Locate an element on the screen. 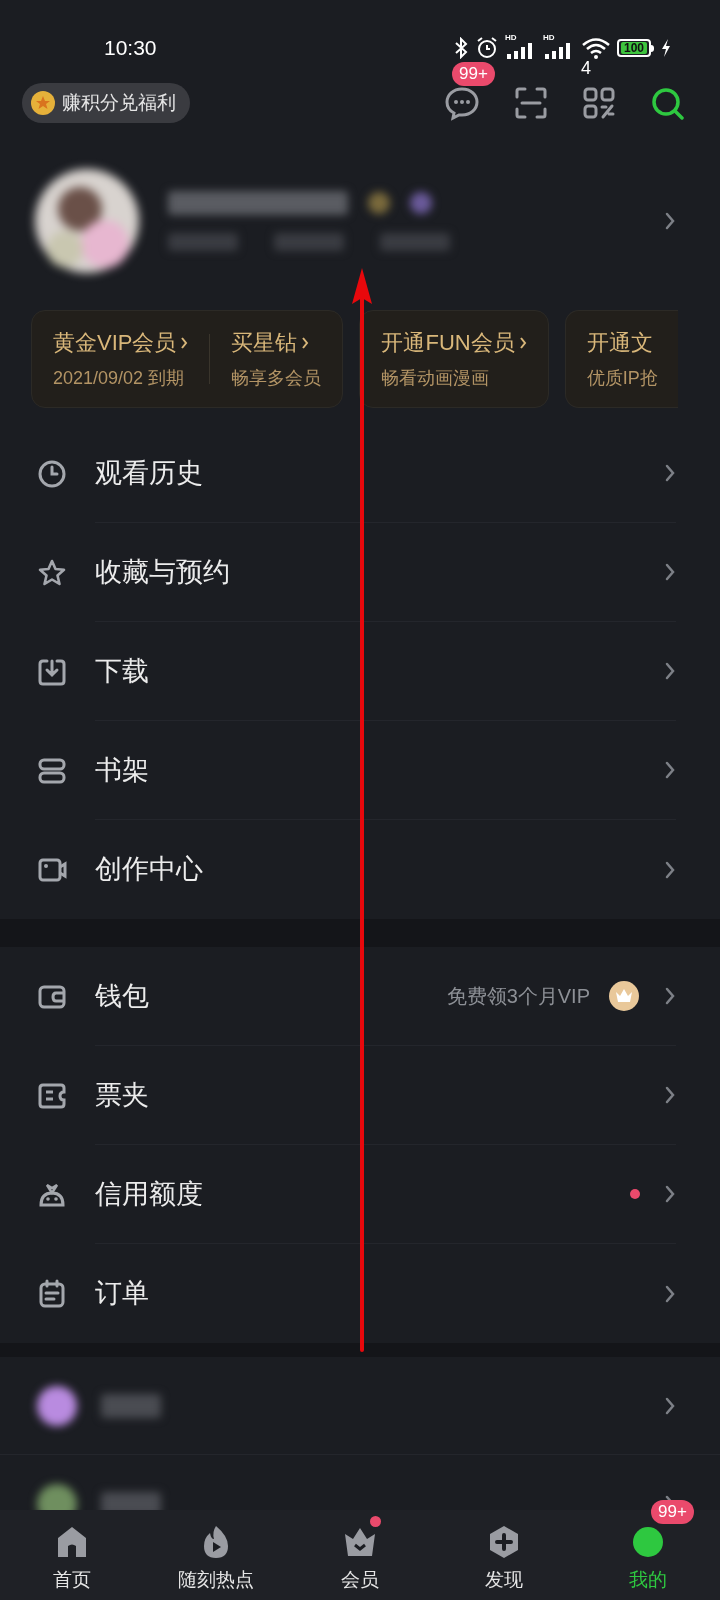 This screenshot has width=720, height=1600. menu-item: 订单 is located at coordinates (360, 1293).